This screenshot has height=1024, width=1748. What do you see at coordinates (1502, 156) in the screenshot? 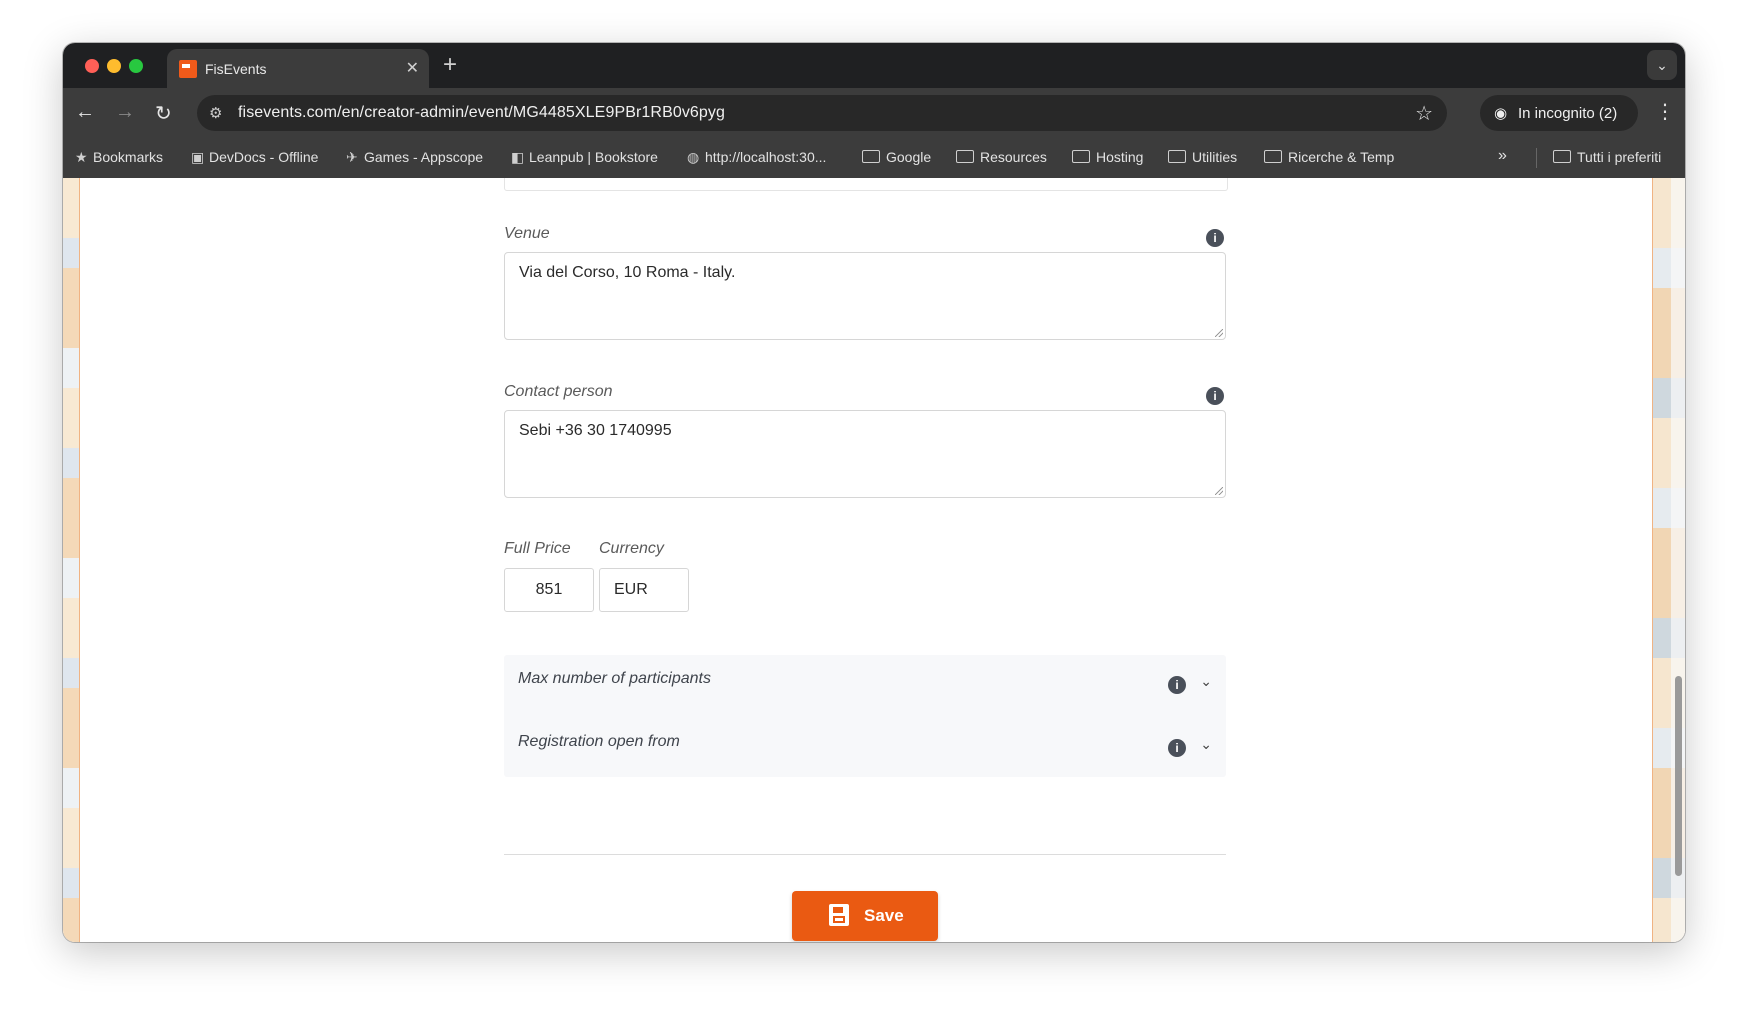
I see `more-bookmarks-icon: »` at bounding box center [1502, 156].